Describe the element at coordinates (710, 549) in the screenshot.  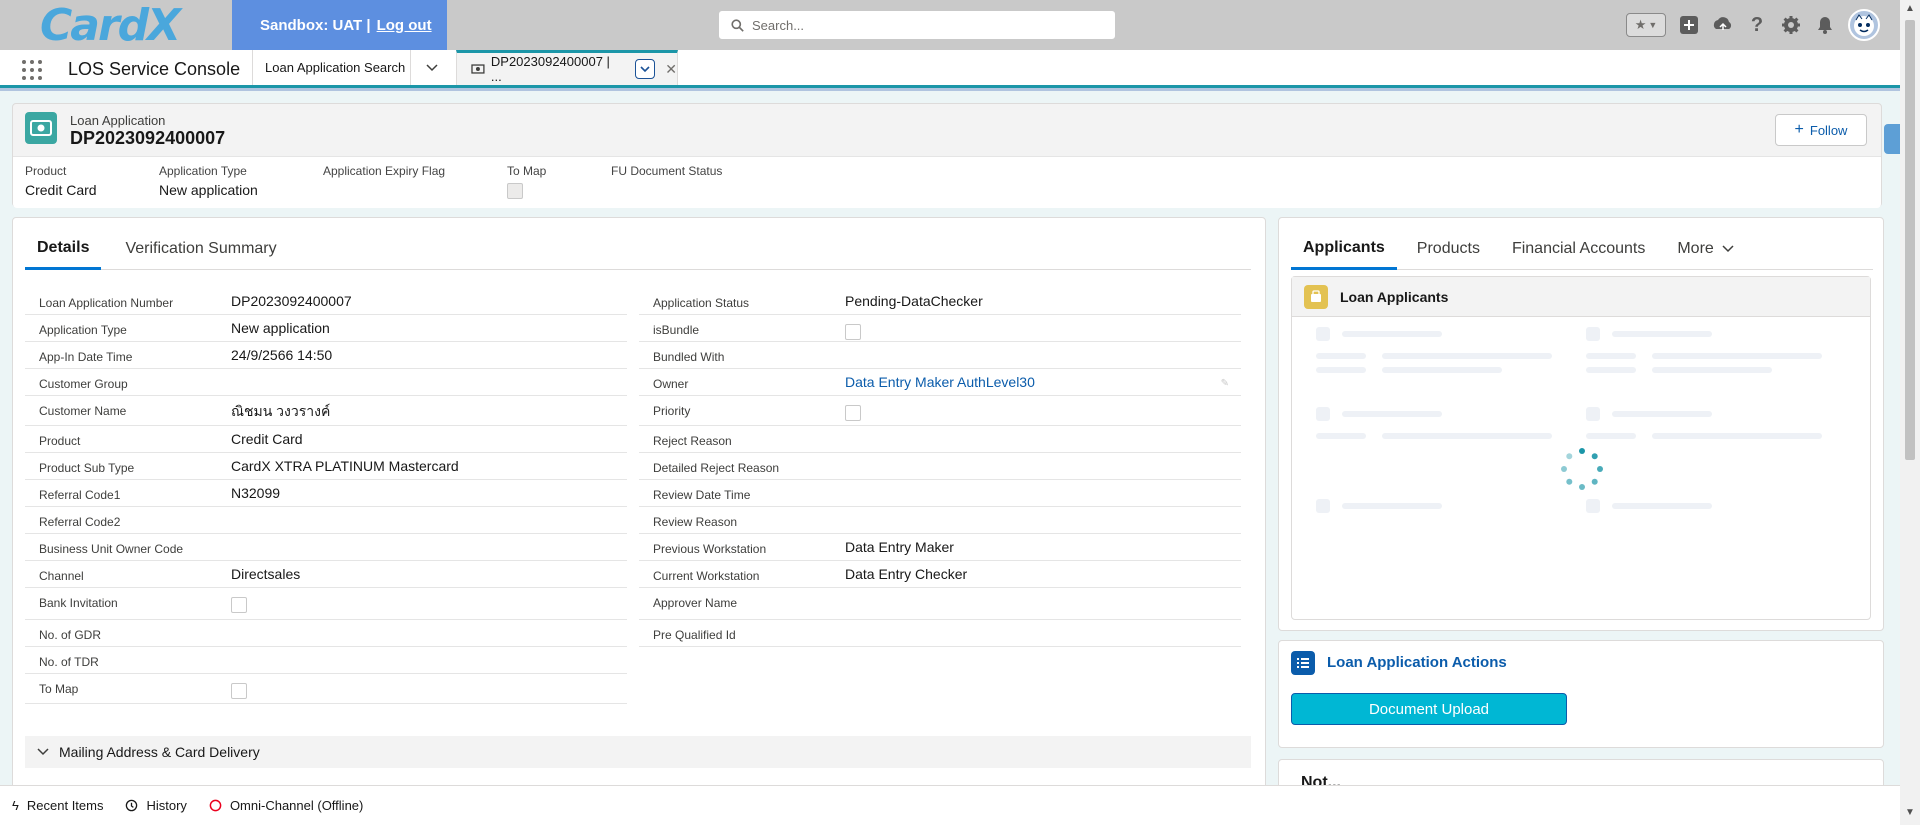
I see `field-label: Previous Workstation` at that location.